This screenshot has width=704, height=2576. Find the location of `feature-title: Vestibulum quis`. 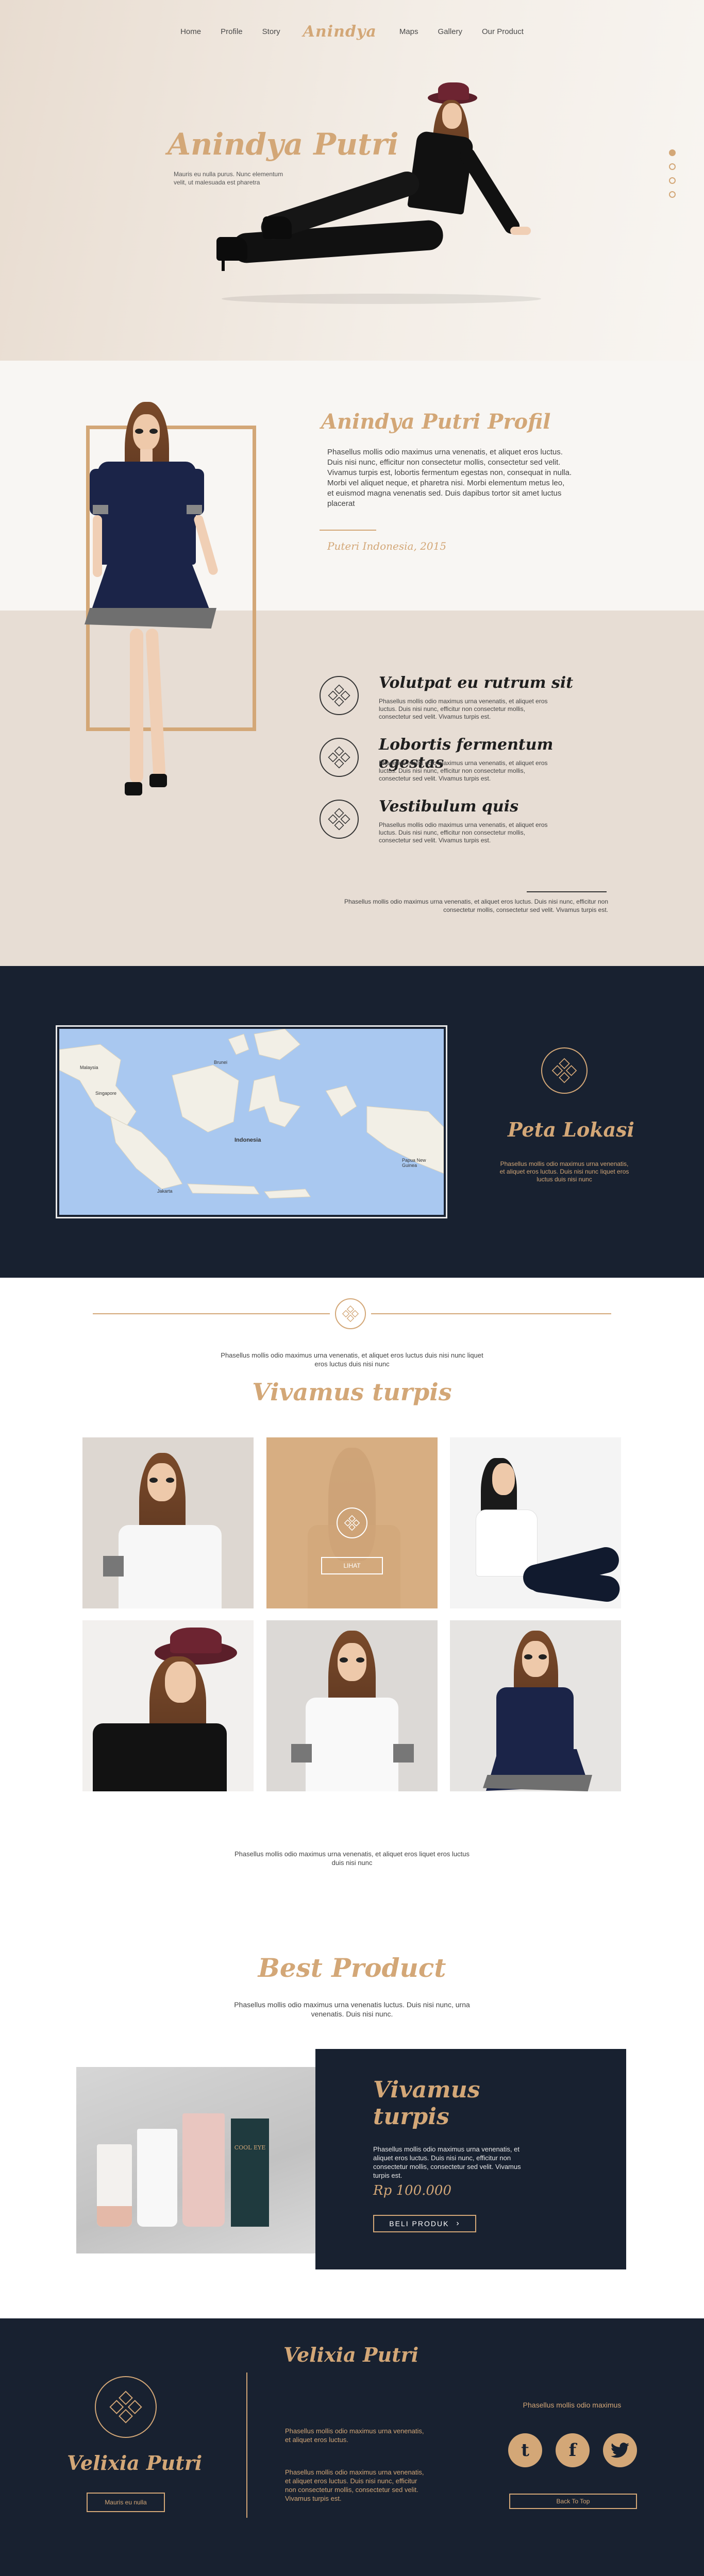

feature-title: Vestibulum quis is located at coordinates (449, 807).